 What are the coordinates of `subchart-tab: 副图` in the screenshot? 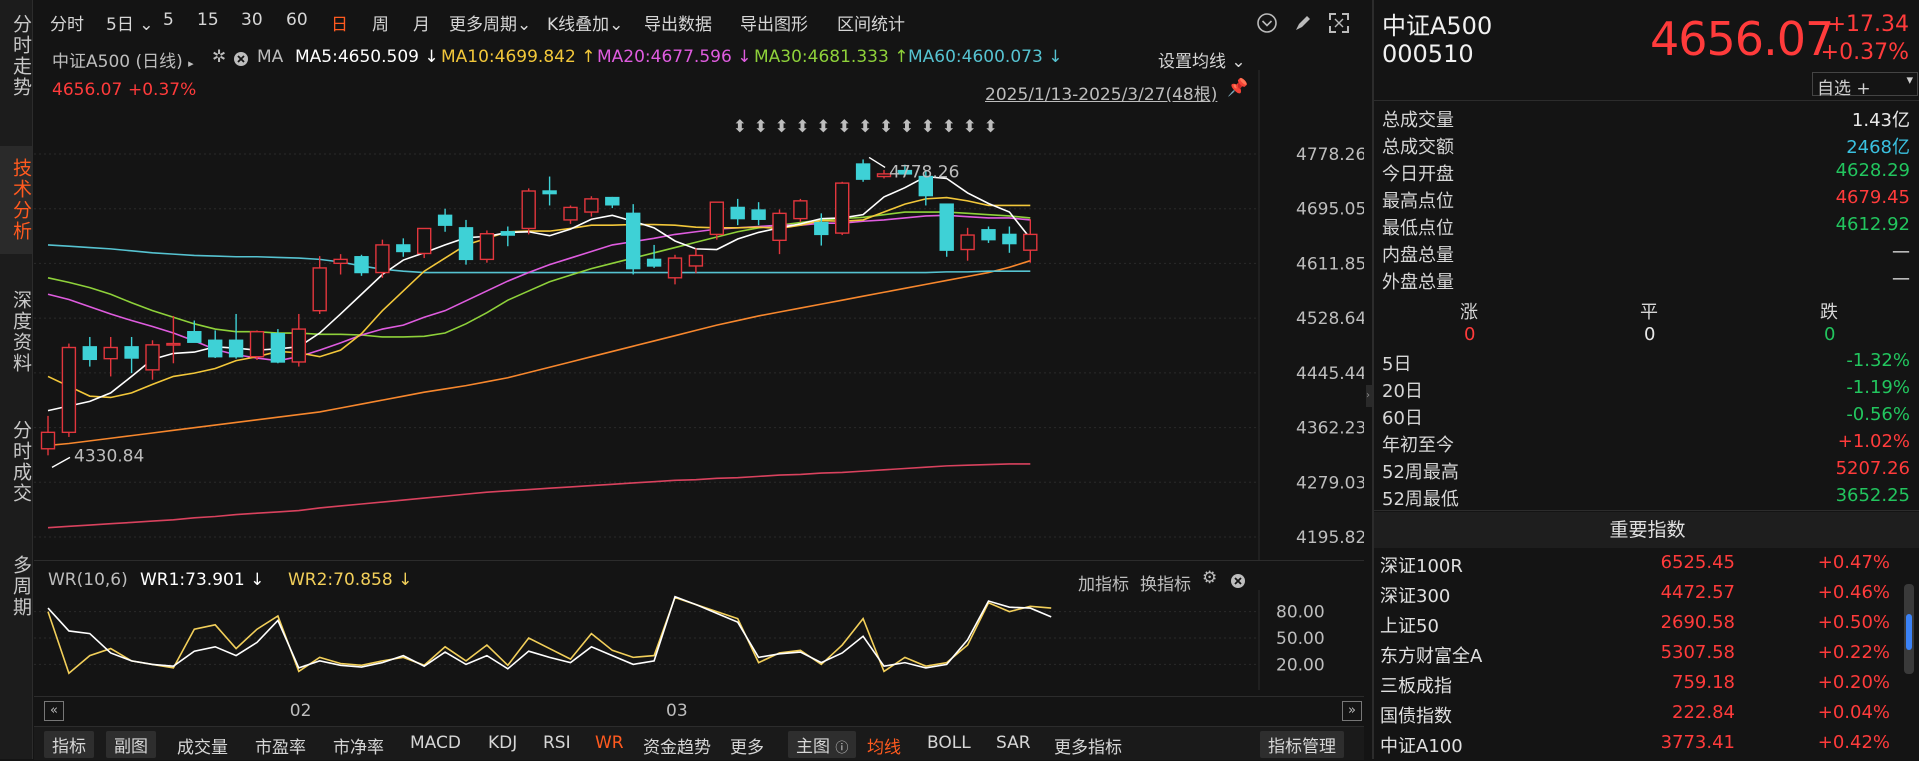 It's located at (131, 744).